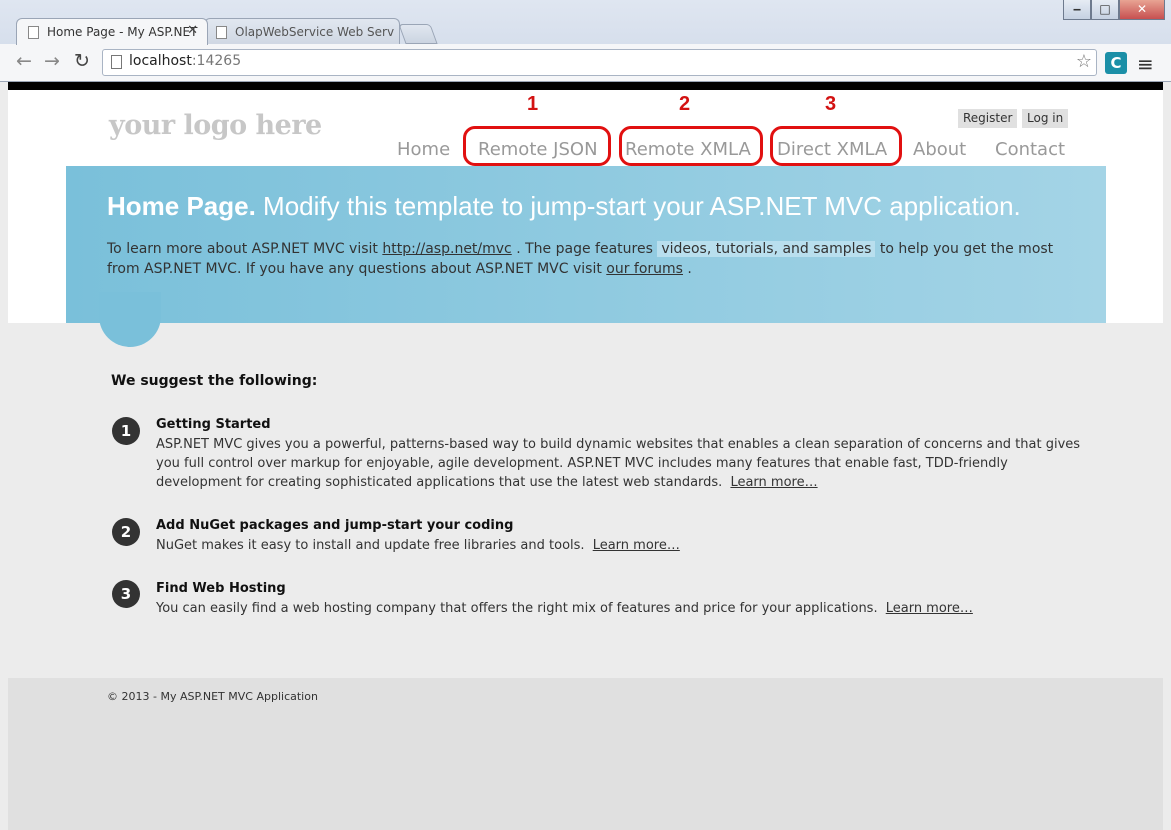 This screenshot has height=830, width=1171. I want to click on address-bar: localhost:14265 ☆, so click(599, 62).